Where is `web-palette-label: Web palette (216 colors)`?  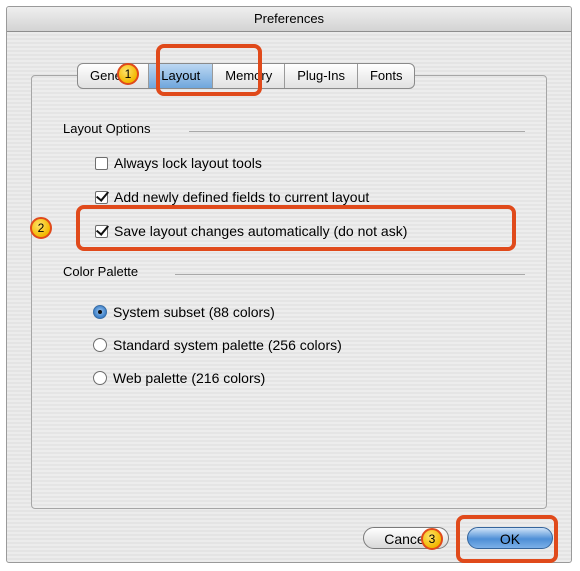 web-palette-label: Web palette (216 colors) is located at coordinates (189, 378).